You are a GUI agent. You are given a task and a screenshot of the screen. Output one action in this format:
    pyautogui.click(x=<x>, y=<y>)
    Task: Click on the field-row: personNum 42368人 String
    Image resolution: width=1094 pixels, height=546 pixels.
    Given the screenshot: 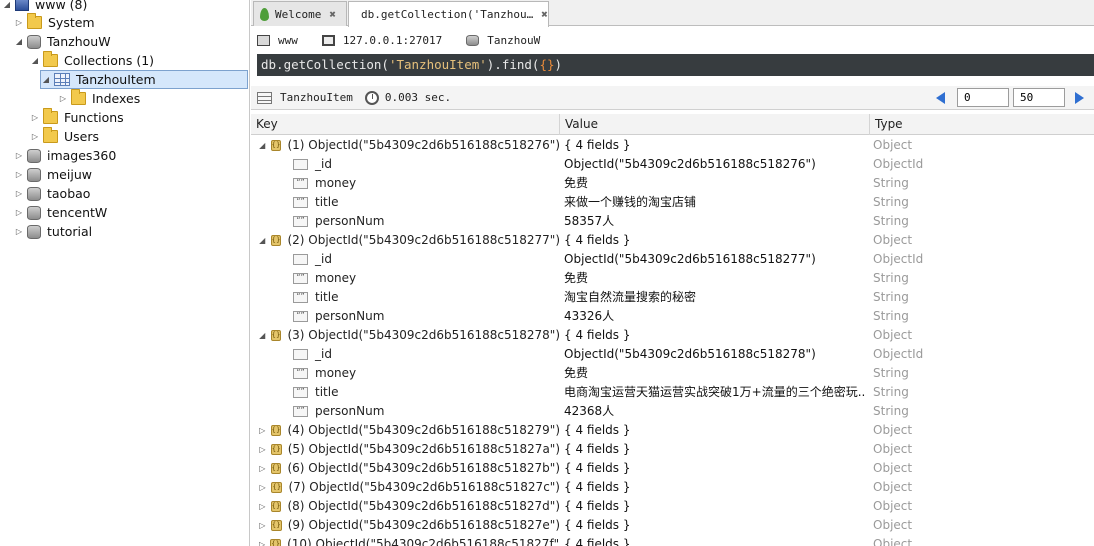 What is the action you would take?
    pyautogui.click(x=672, y=411)
    